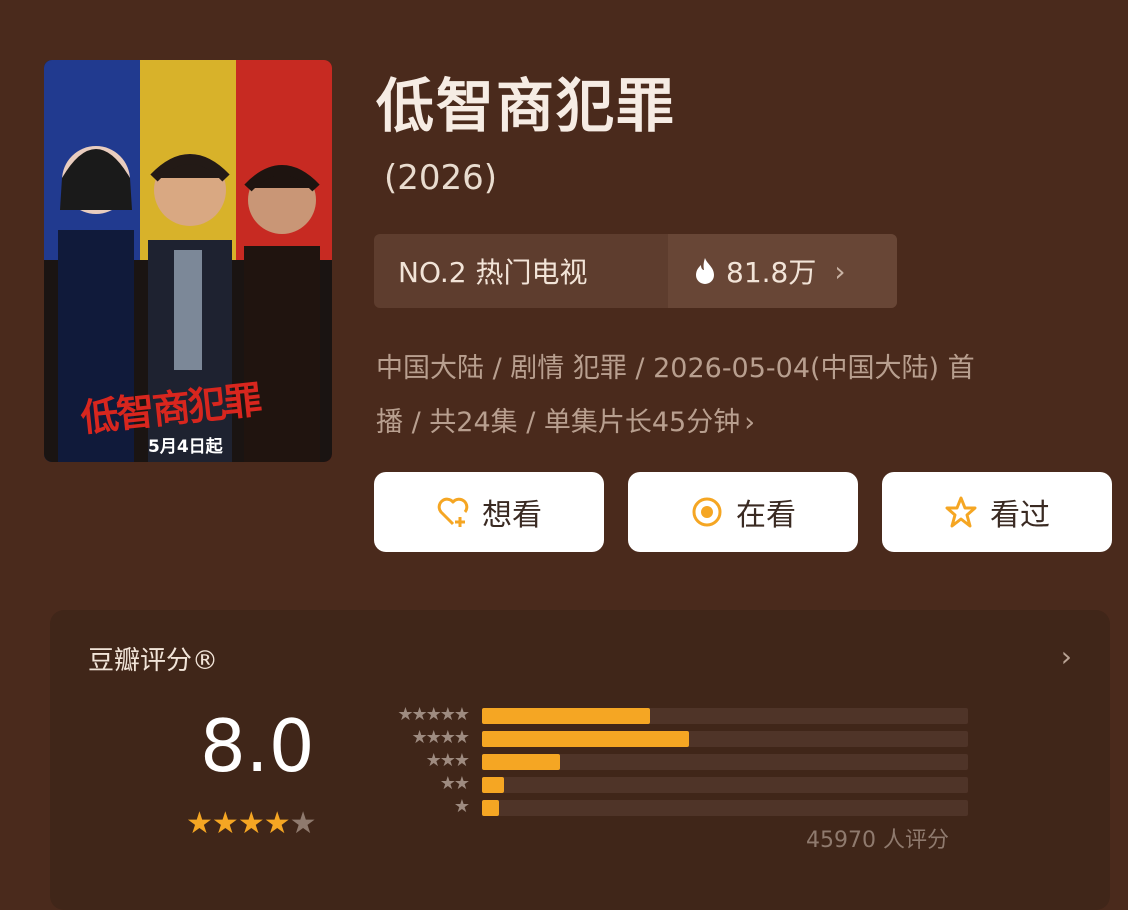 The height and width of the screenshot is (910, 1128). Describe the element at coordinates (493, 272) in the screenshot. I see `rank-label: NO.2 热门电视` at that location.